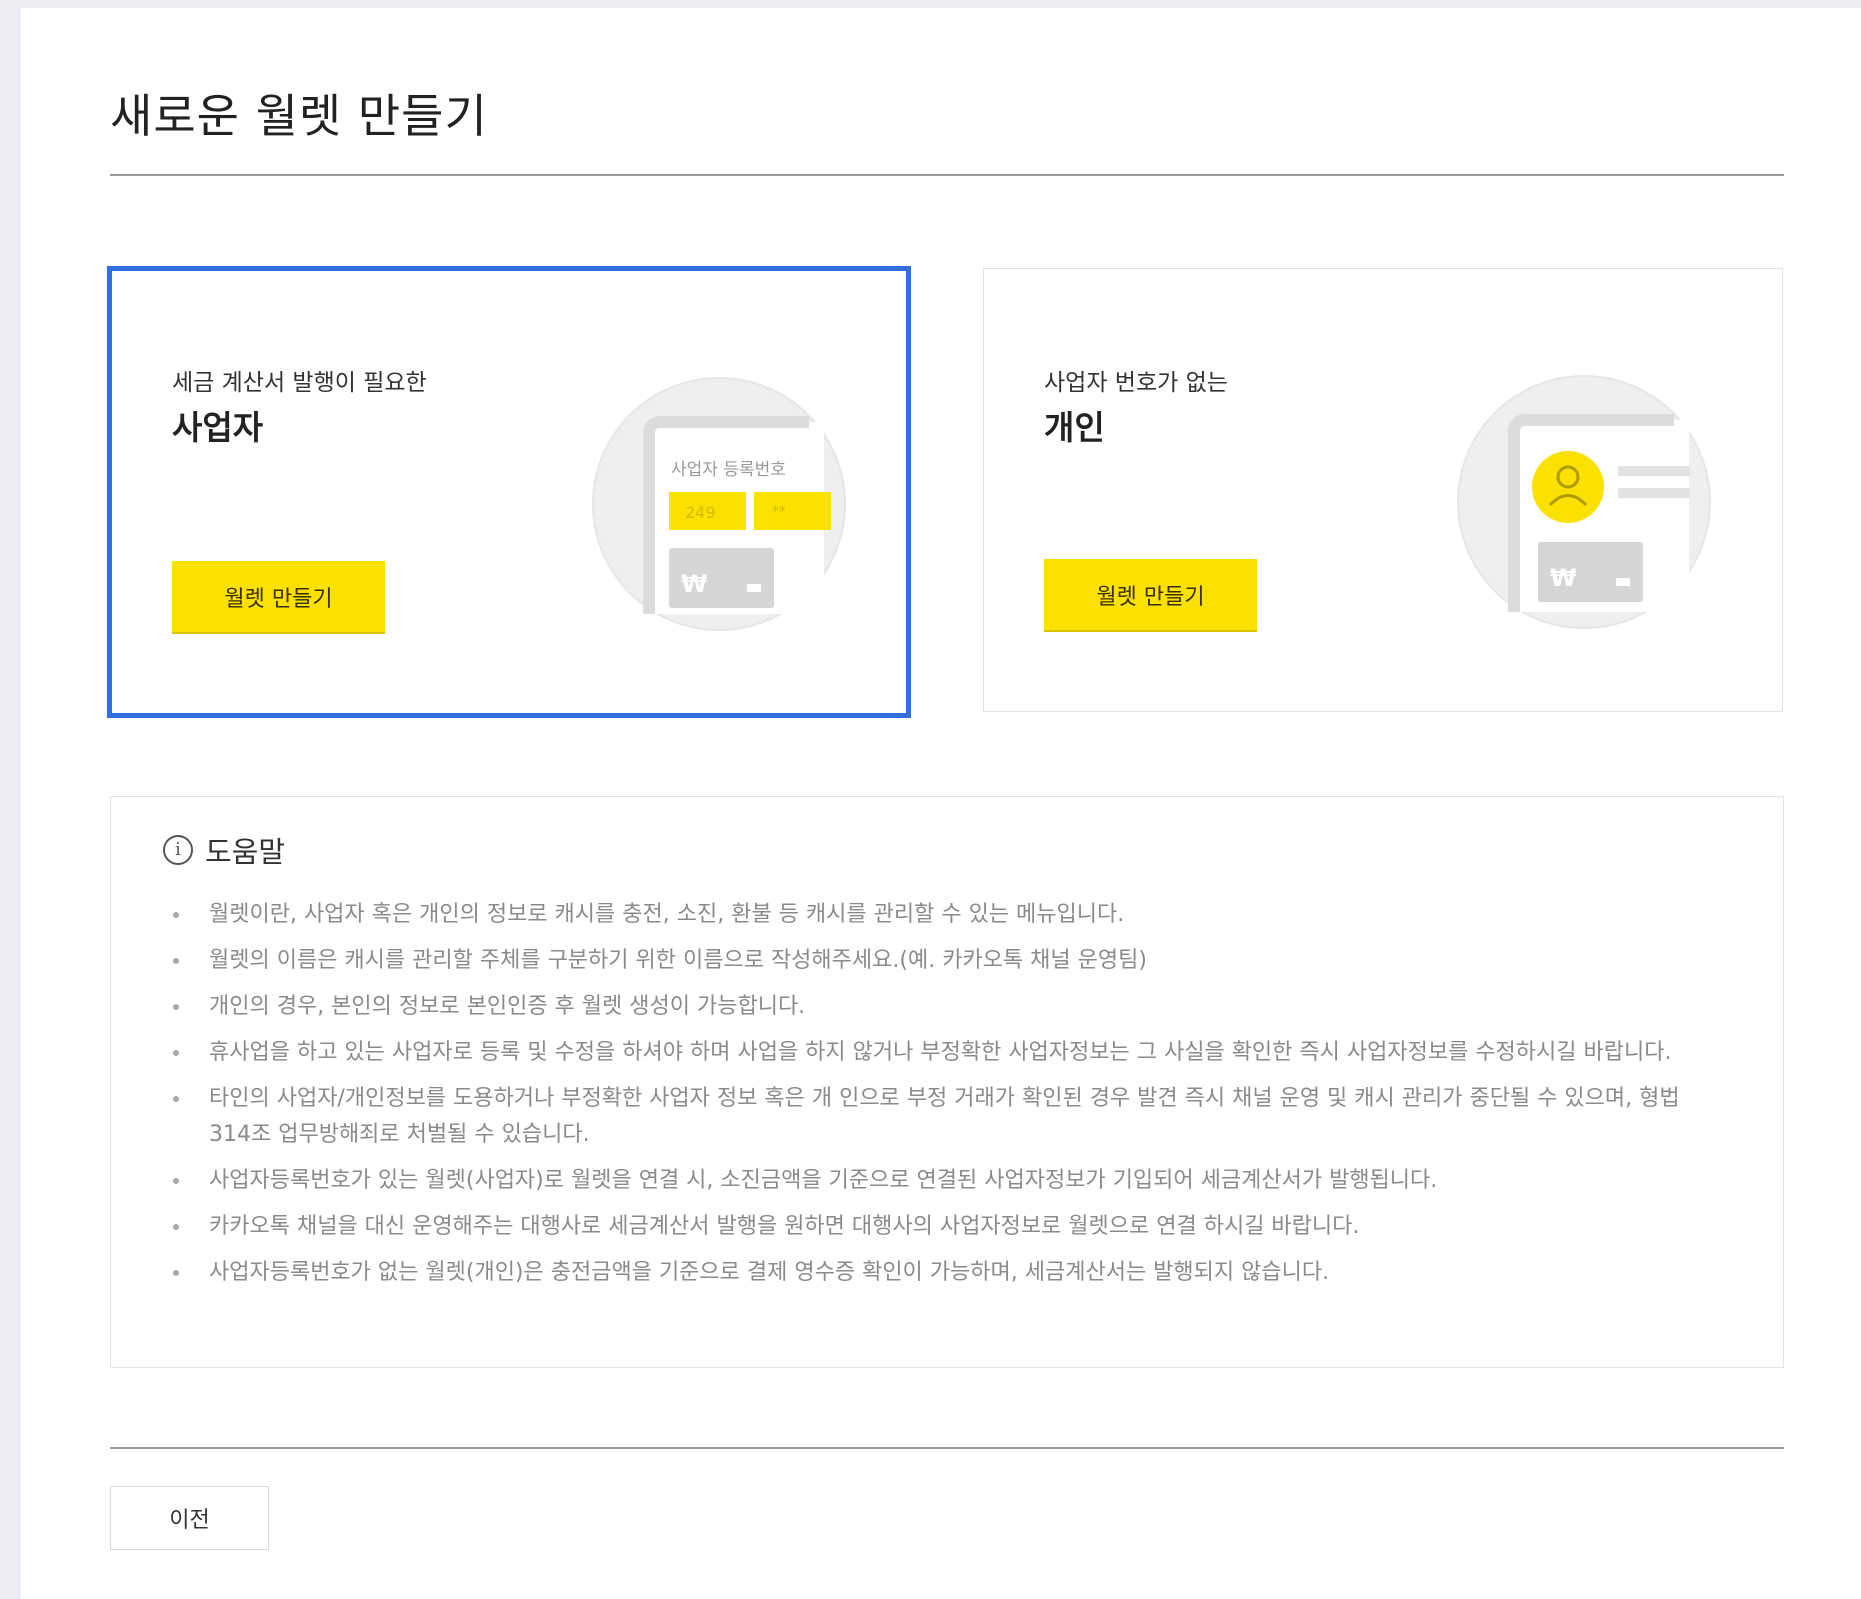 This screenshot has height=1599, width=1861. I want to click on illustration-label: 사업자 등록번호, so click(728, 470).